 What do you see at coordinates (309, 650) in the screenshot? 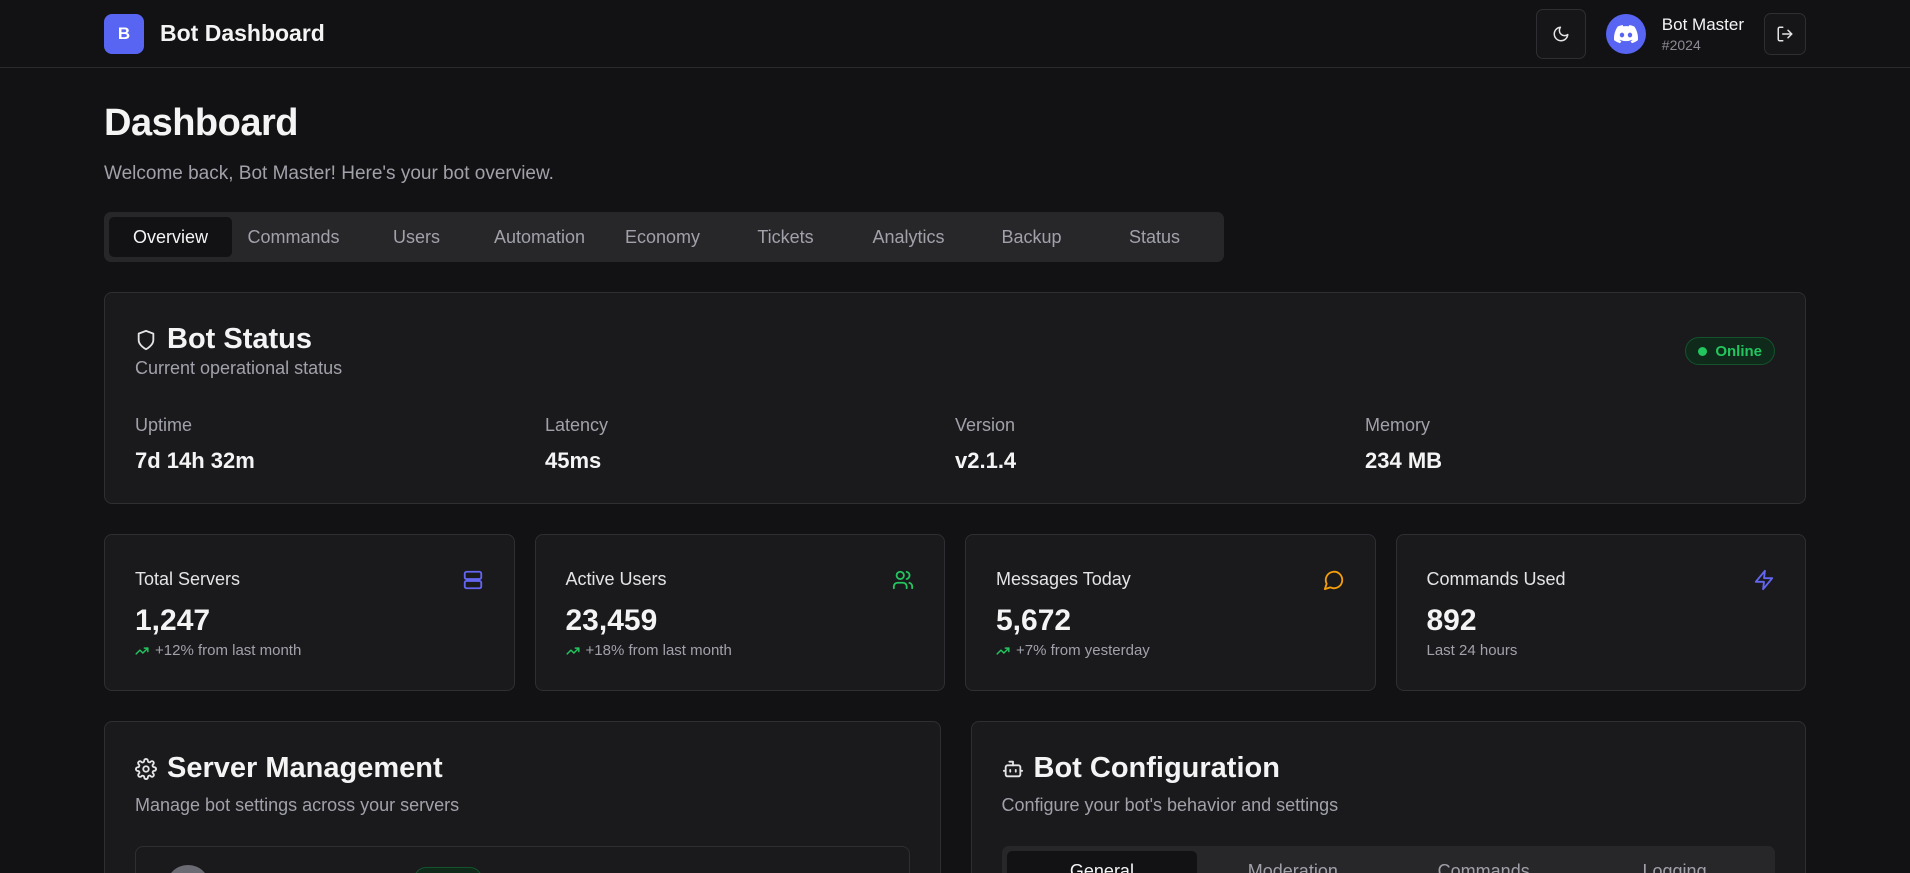
I see `metric-trend: +12% from last month` at bounding box center [309, 650].